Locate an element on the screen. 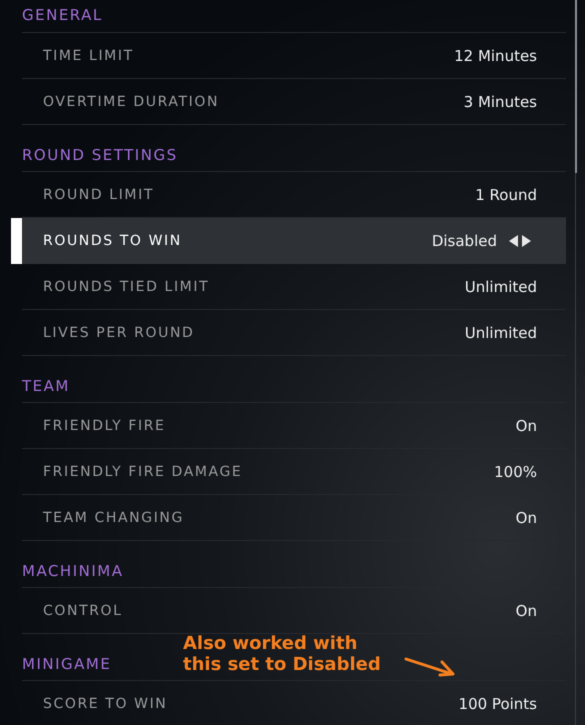  setting-label: LIVES PER ROUND is located at coordinates (118, 332).